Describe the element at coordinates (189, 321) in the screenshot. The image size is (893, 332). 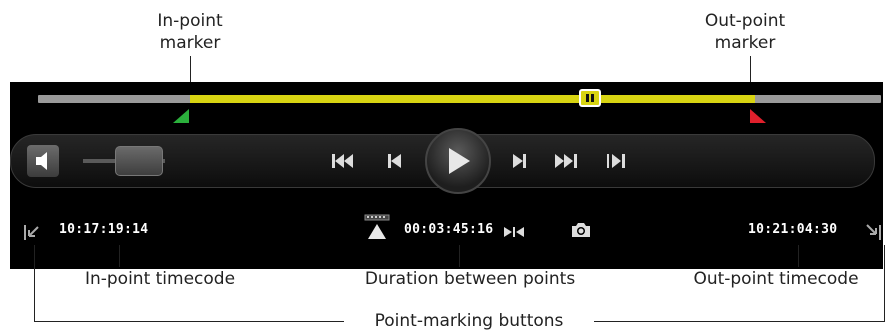
I see `pmb-left-rule` at that location.